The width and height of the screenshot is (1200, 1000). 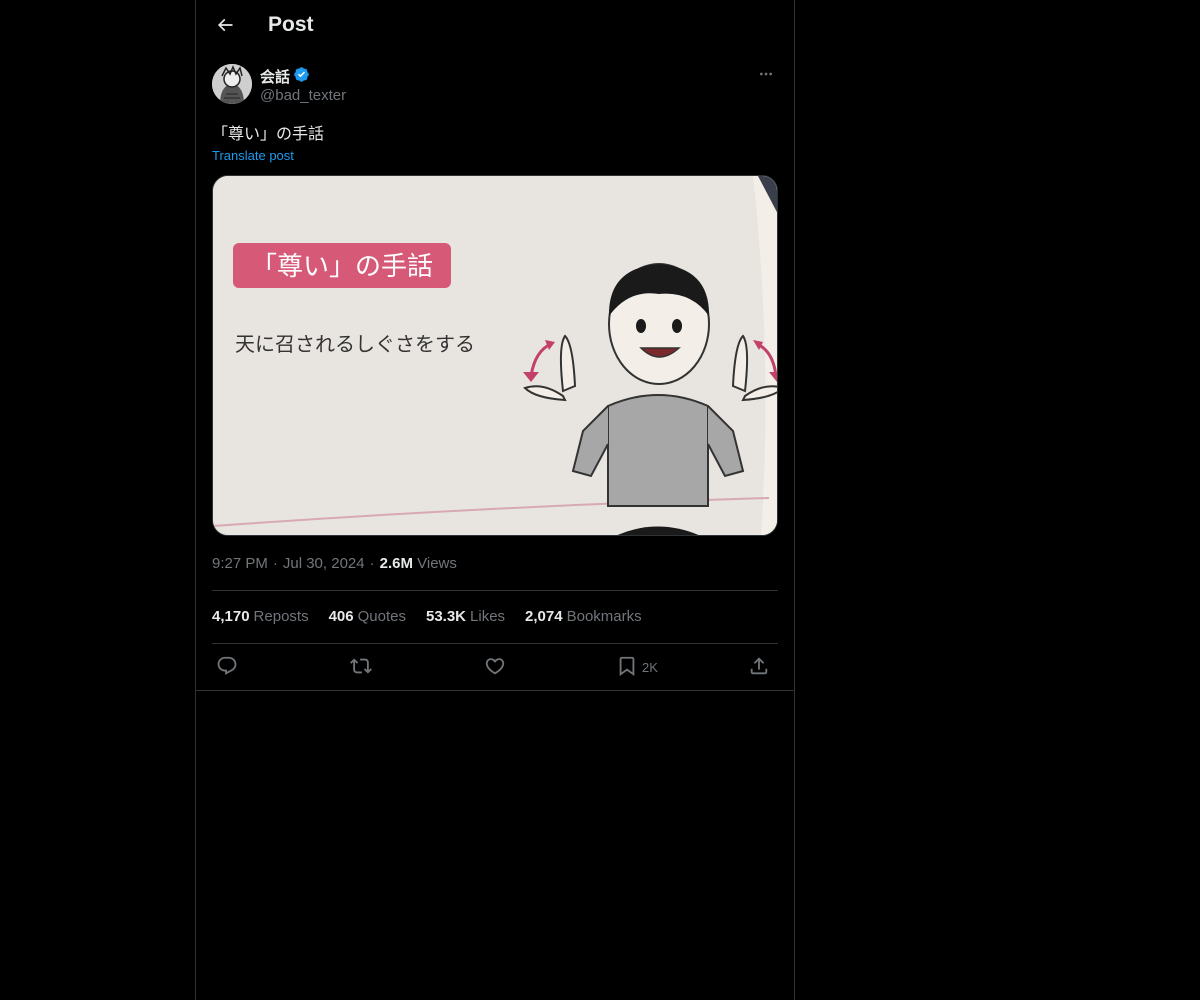 I want to click on reposts-count: 4,170, so click(x=231, y=616).